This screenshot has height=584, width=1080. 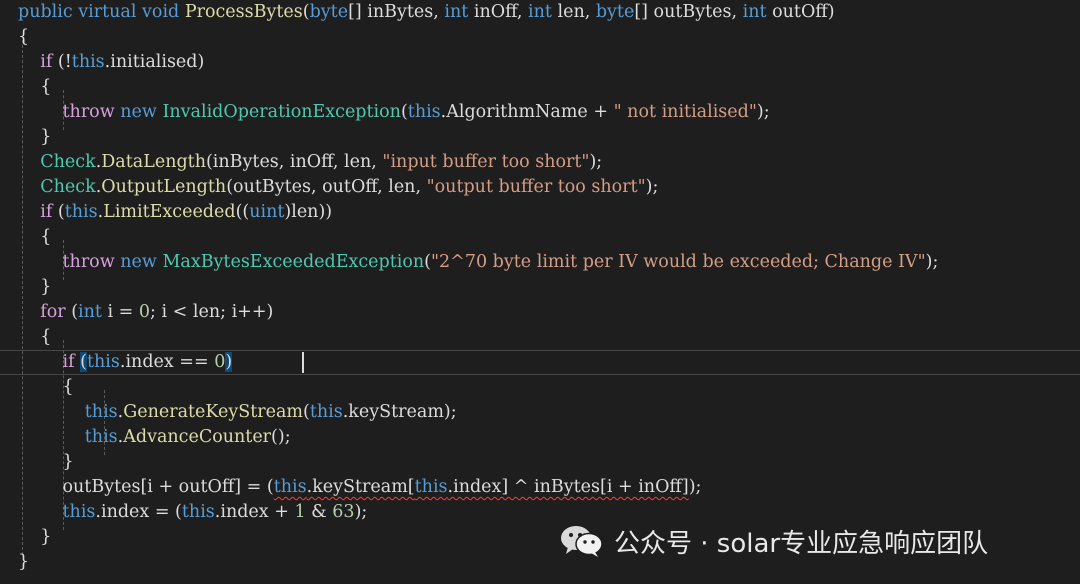 What do you see at coordinates (308, 212) in the screenshot?
I see `code-token: )len))` at bounding box center [308, 212].